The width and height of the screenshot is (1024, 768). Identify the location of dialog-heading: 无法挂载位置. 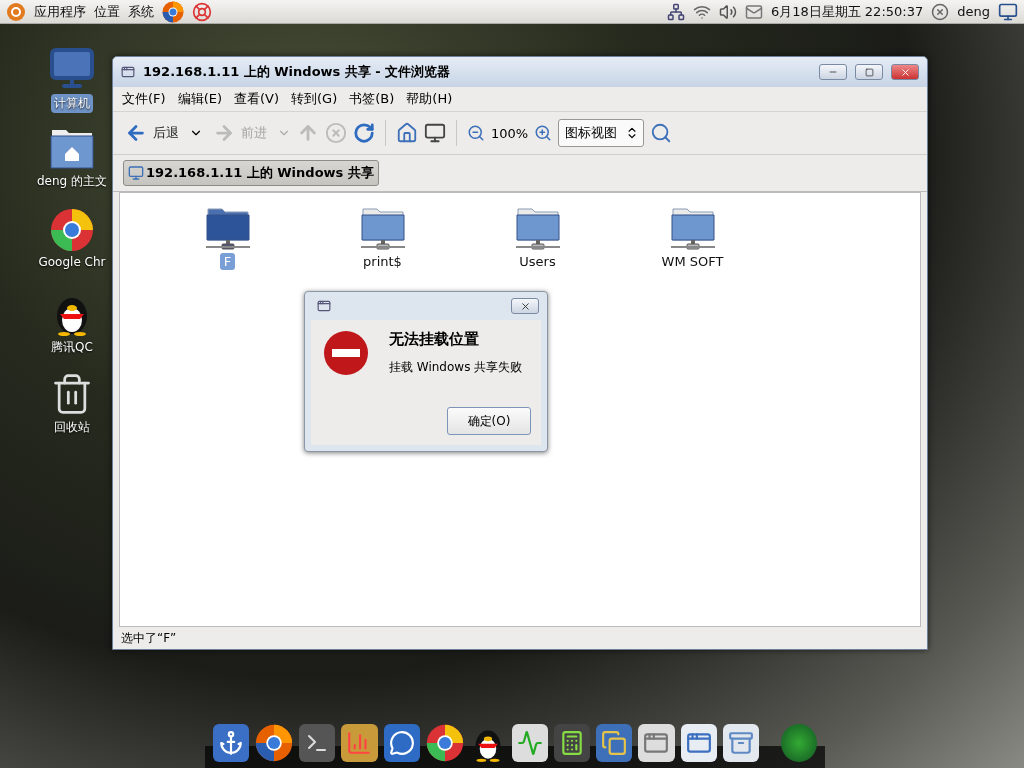
(434, 339).